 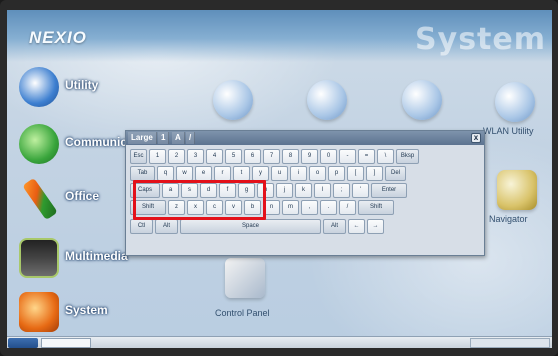 I want to click on category-system: System, so click(x=80, y=312).